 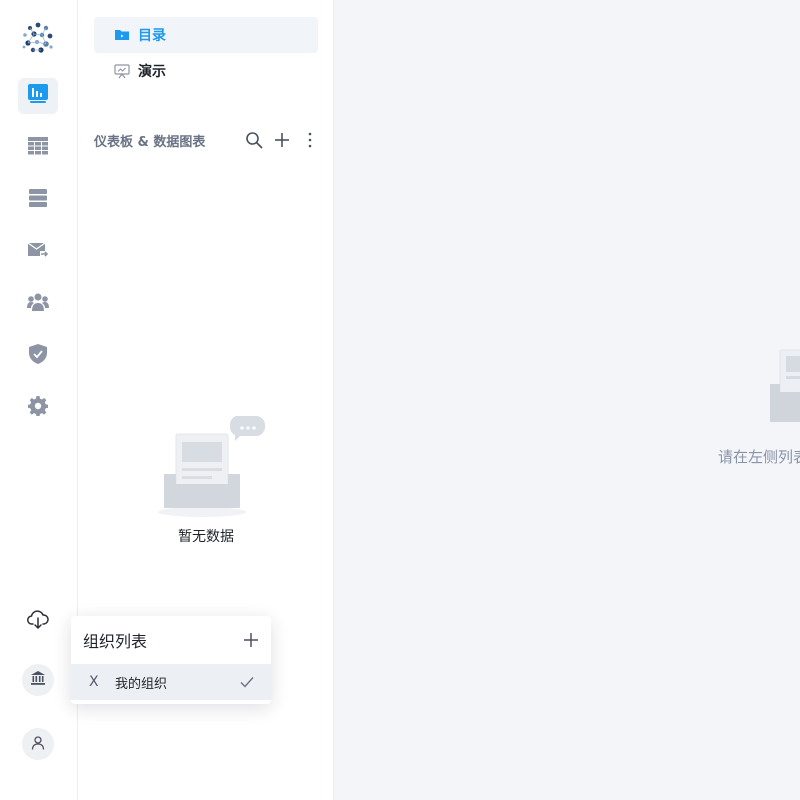 What do you see at coordinates (94, 682) in the screenshot?
I see `organization-avatar: X` at bounding box center [94, 682].